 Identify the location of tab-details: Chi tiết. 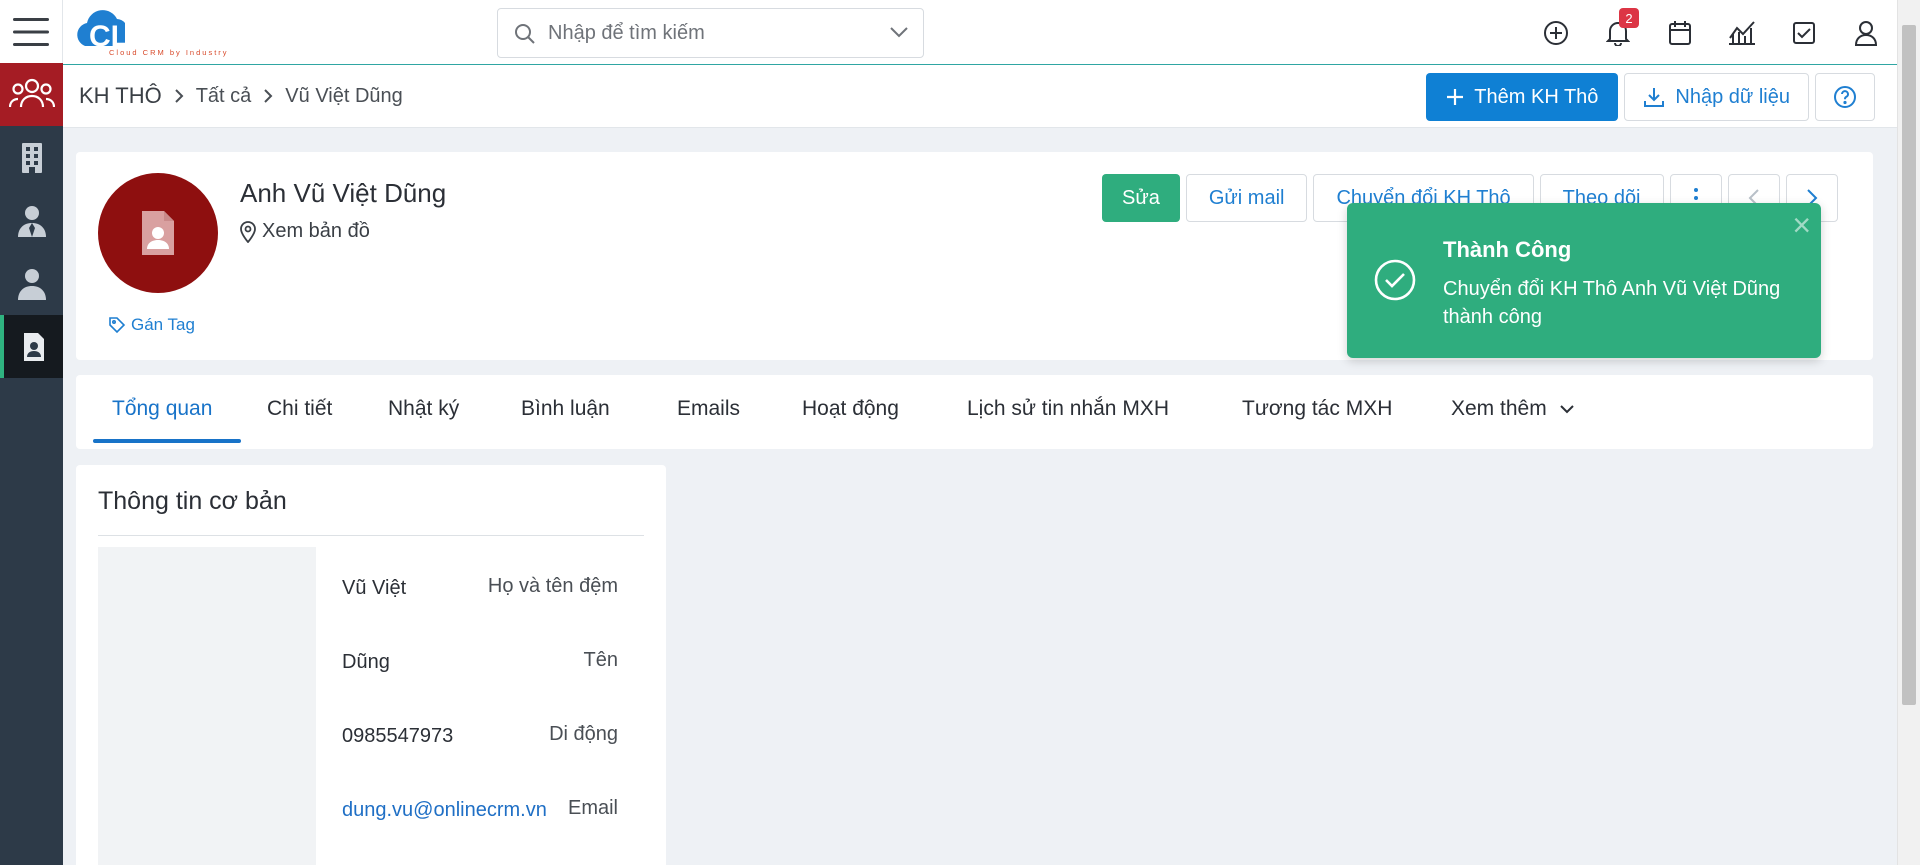
(299, 409).